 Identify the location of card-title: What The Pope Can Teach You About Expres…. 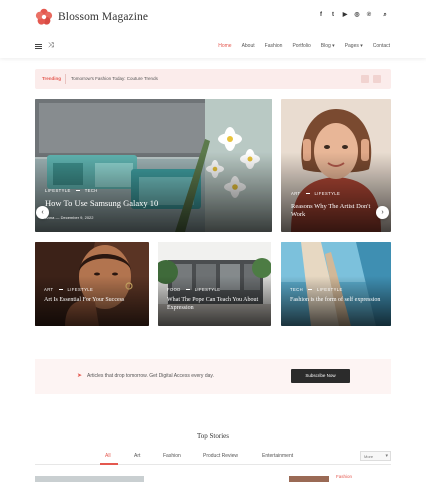
(216, 304).